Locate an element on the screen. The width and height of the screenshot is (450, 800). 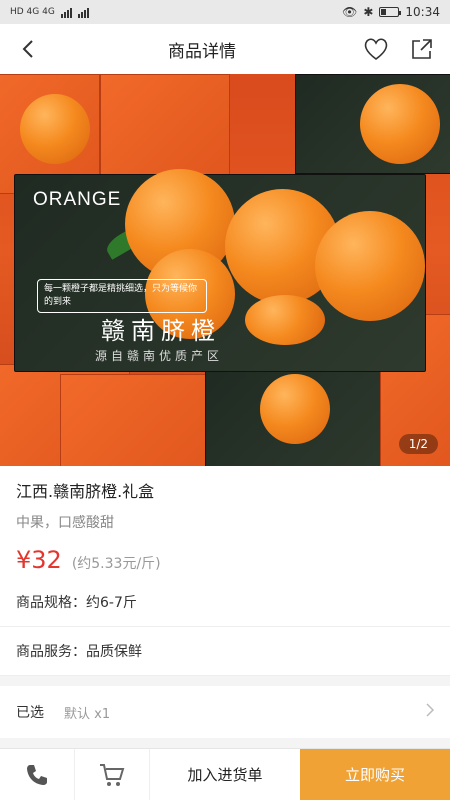
selected-option-row: 已选 默认 x1 is located at coordinates (225, 712).